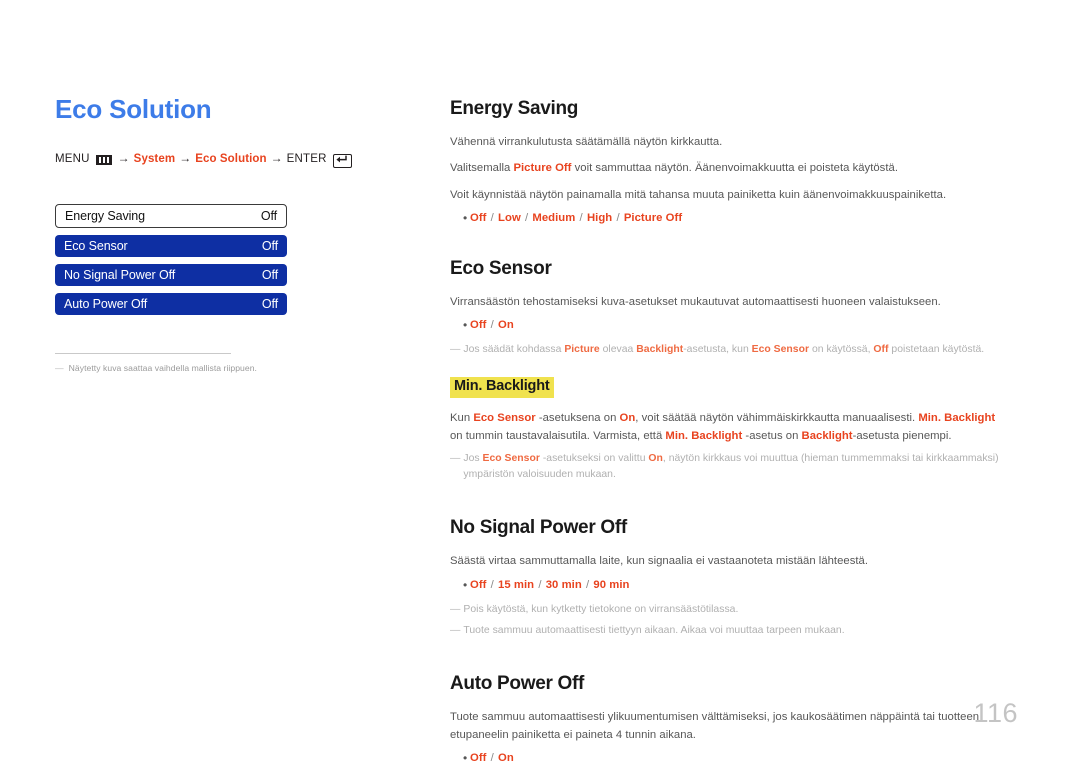 The width and height of the screenshot is (1080, 775). What do you see at coordinates (342, 160) in the screenshot?
I see `enter-key-icon` at bounding box center [342, 160].